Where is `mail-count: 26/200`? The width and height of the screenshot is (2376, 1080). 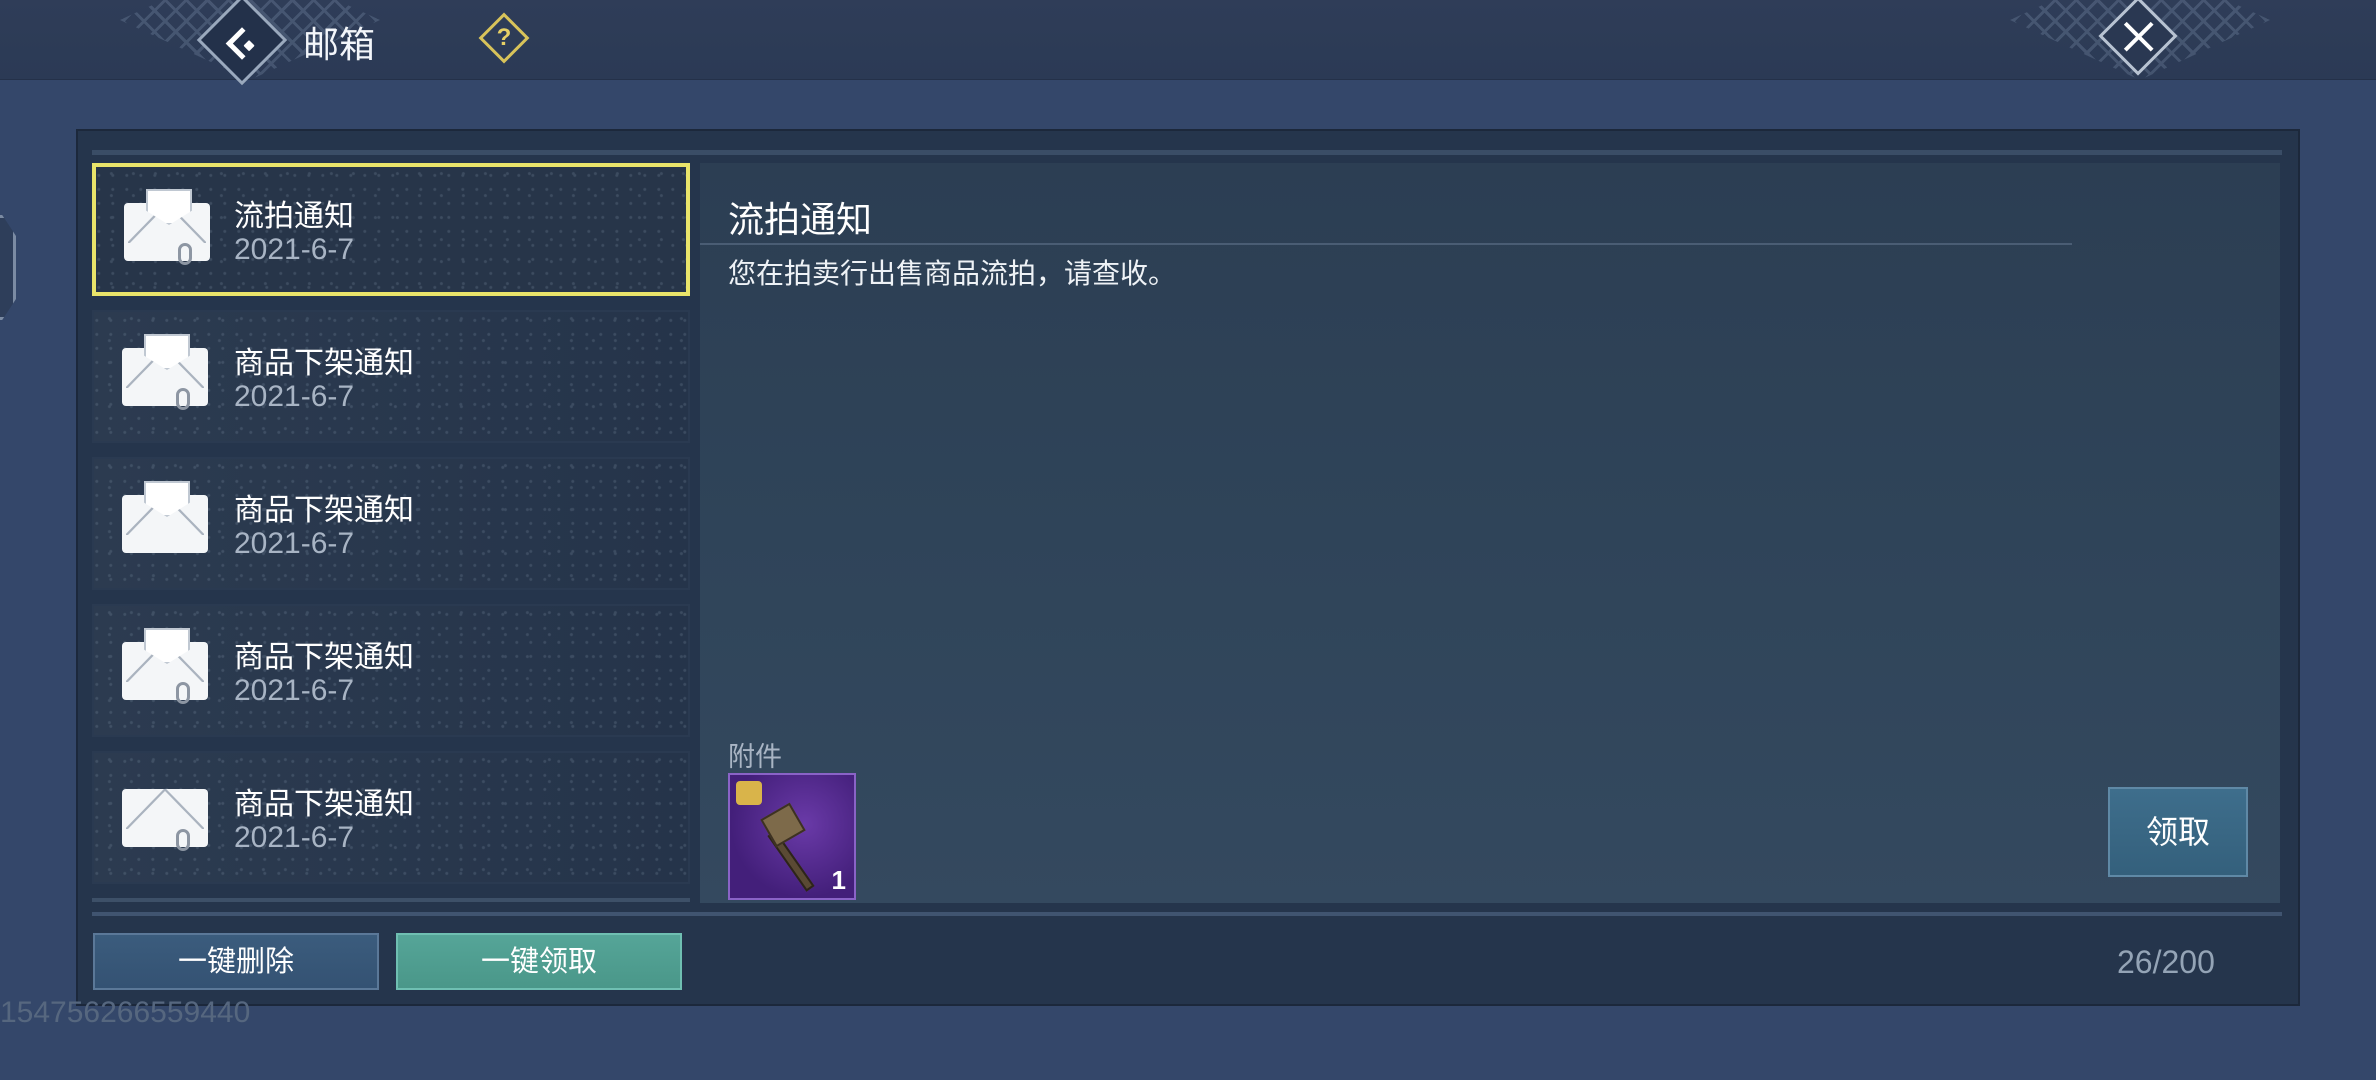
mail-count: 26/200 is located at coordinates (2166, 962).